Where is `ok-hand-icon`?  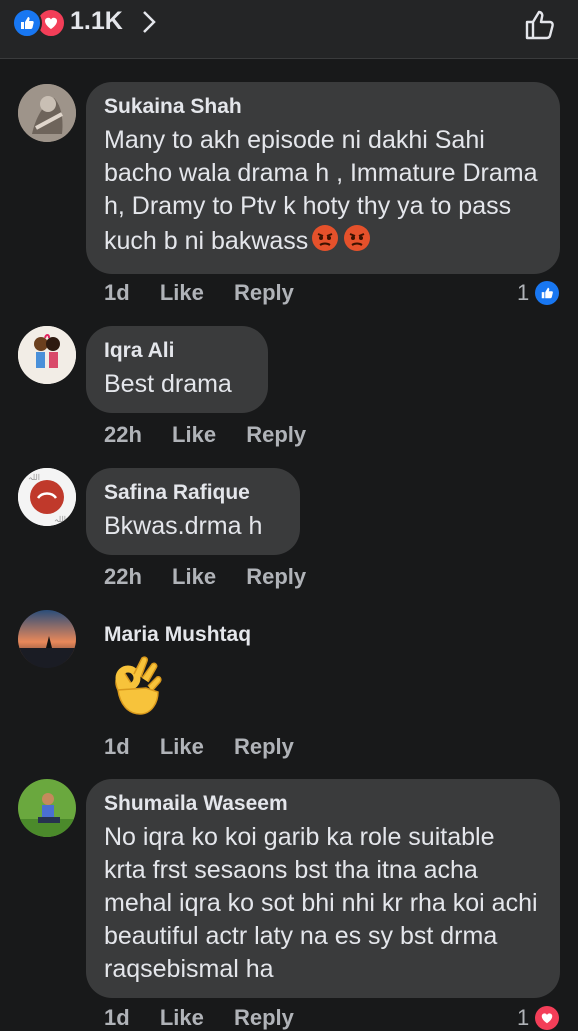
ok-hand-icon is located at coordinates (136, 689).